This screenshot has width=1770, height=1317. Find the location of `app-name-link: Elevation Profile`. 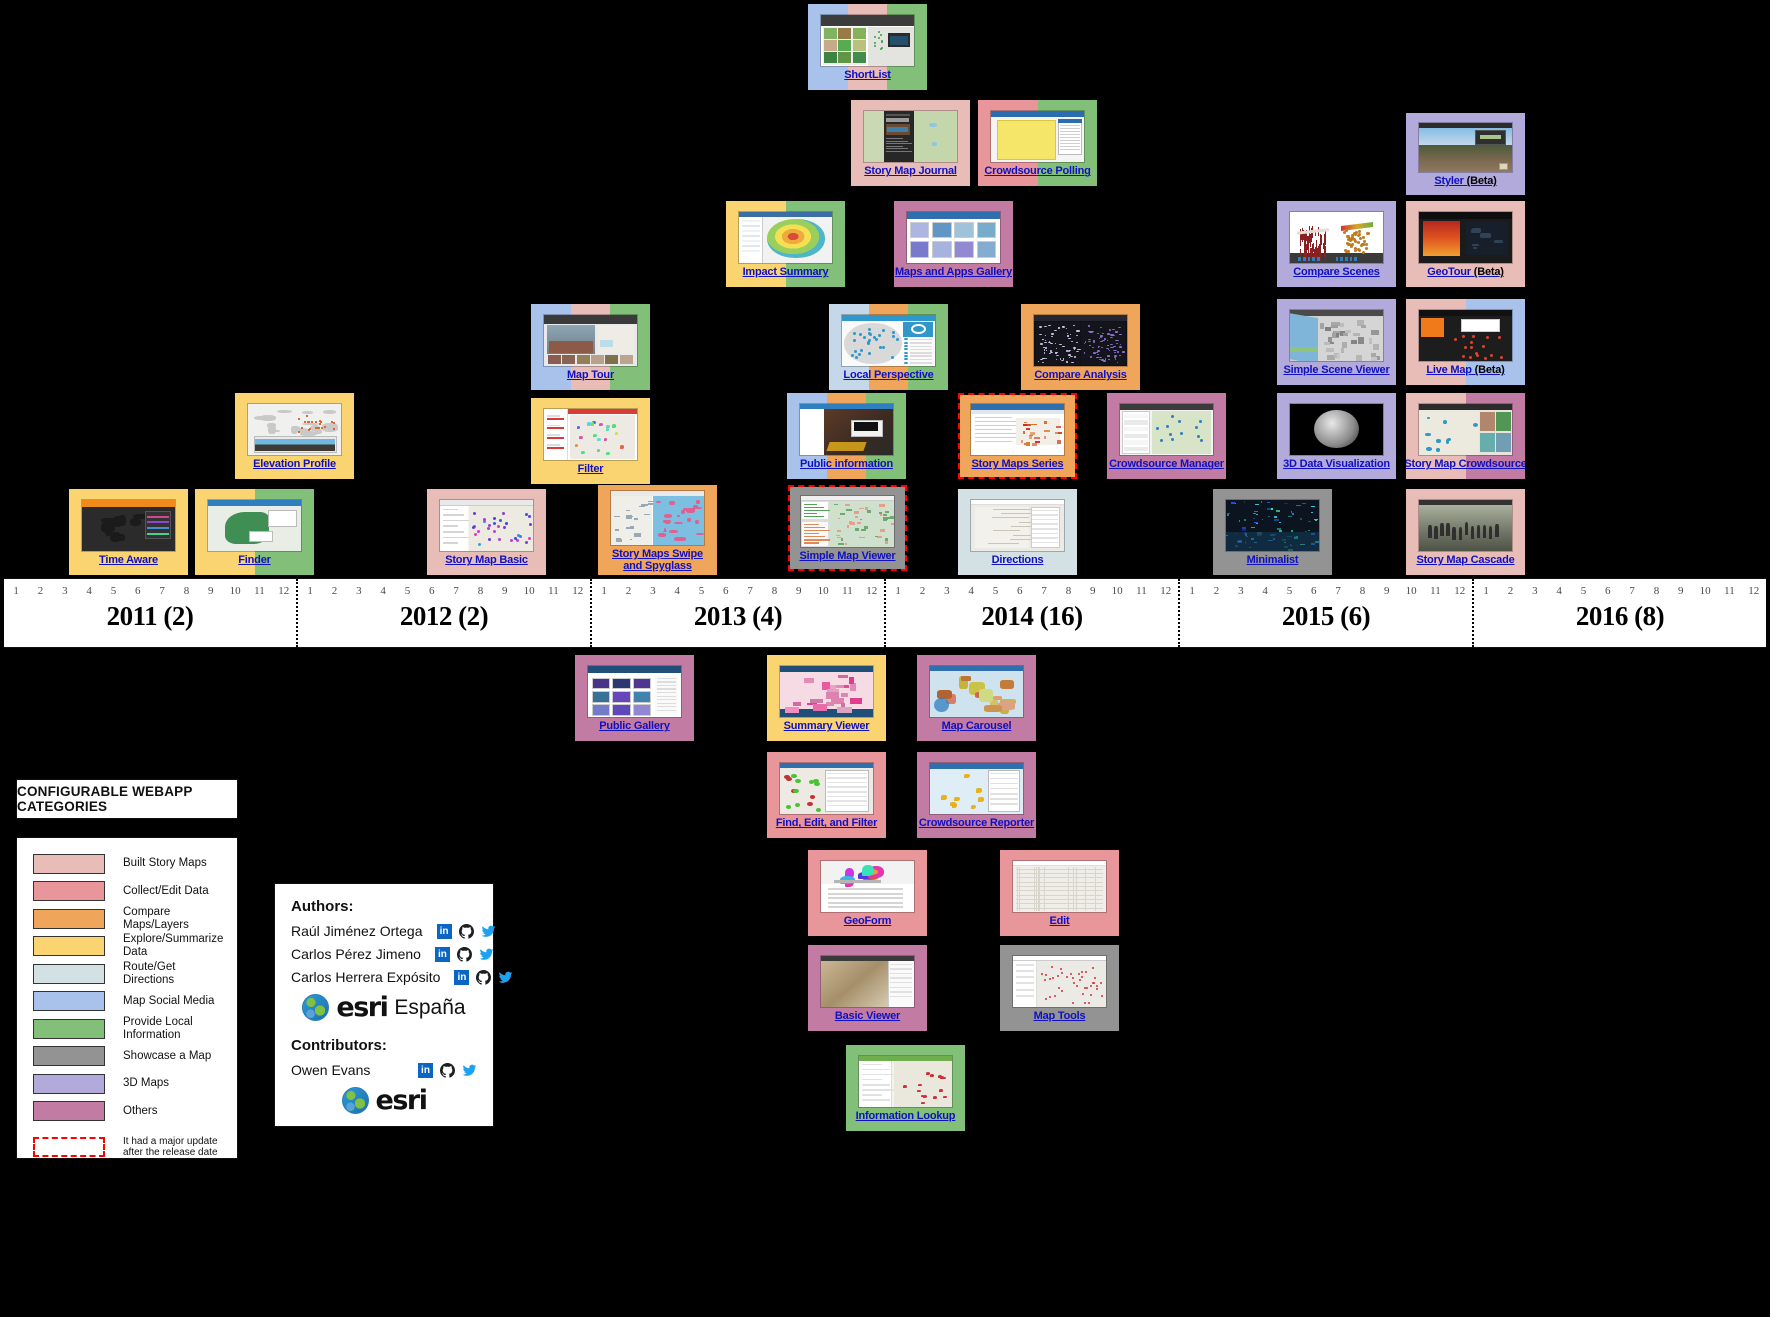

app-name-link: Elevation Profile is located at coordinates (294, 464).